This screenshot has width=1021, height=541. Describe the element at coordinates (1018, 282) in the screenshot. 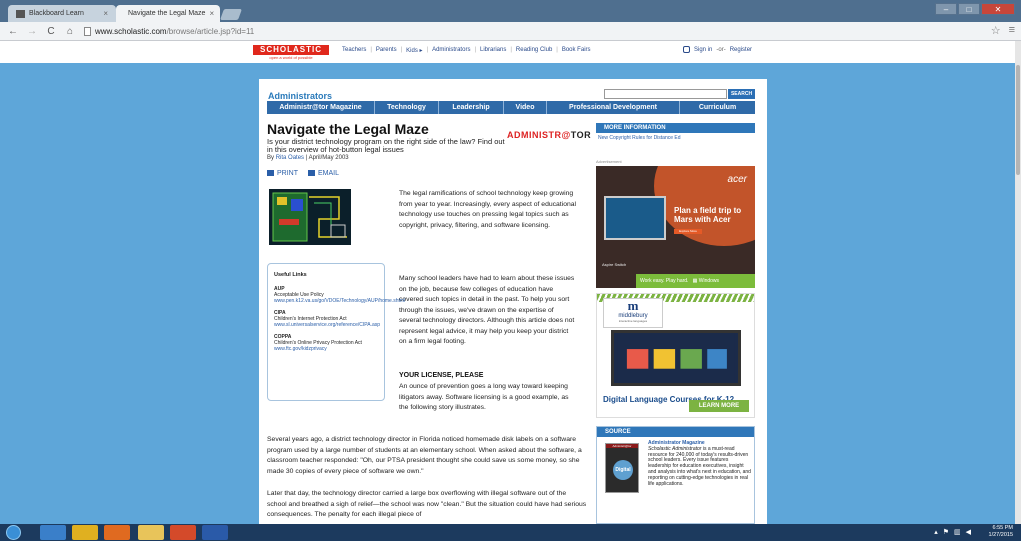

I see `page-scrollbar` at that location.